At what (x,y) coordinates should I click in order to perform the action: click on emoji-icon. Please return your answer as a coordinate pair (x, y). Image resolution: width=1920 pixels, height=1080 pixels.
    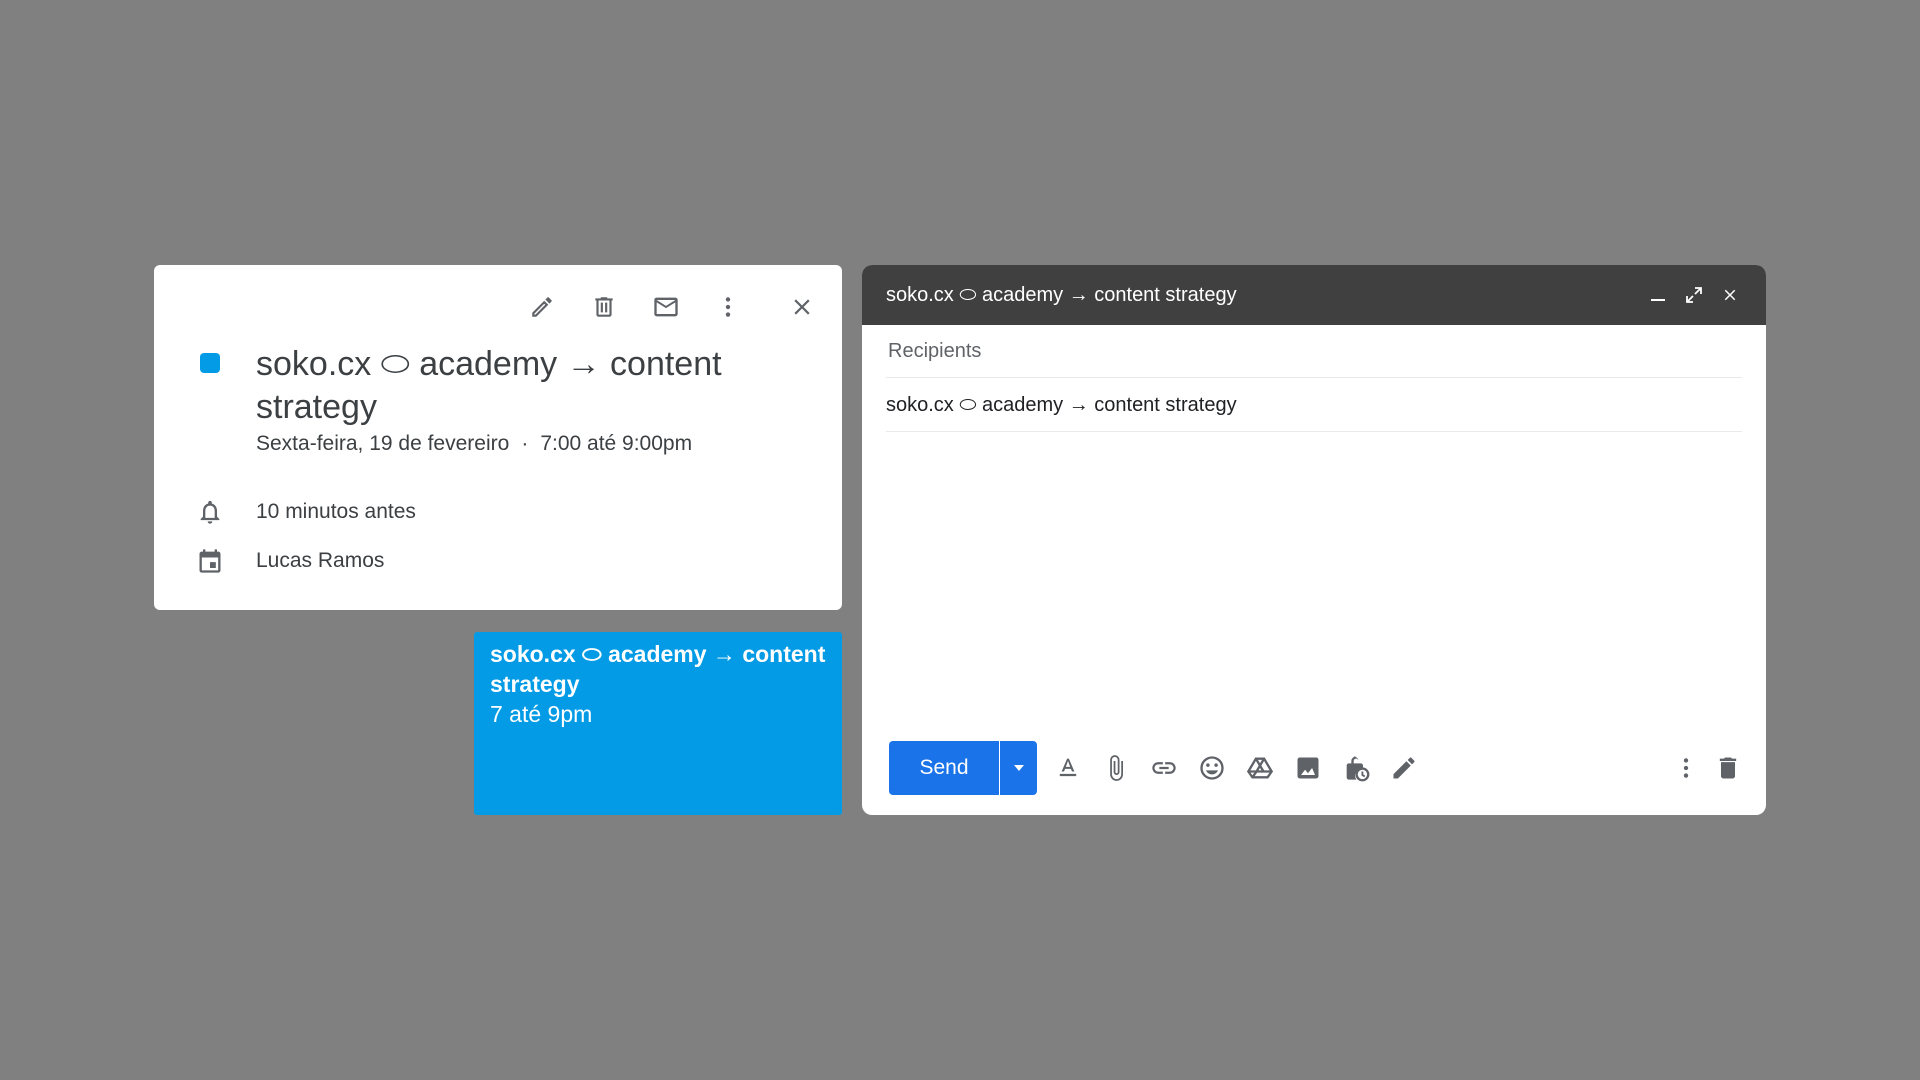
    Looking at the image, I should click on (1212, 768).